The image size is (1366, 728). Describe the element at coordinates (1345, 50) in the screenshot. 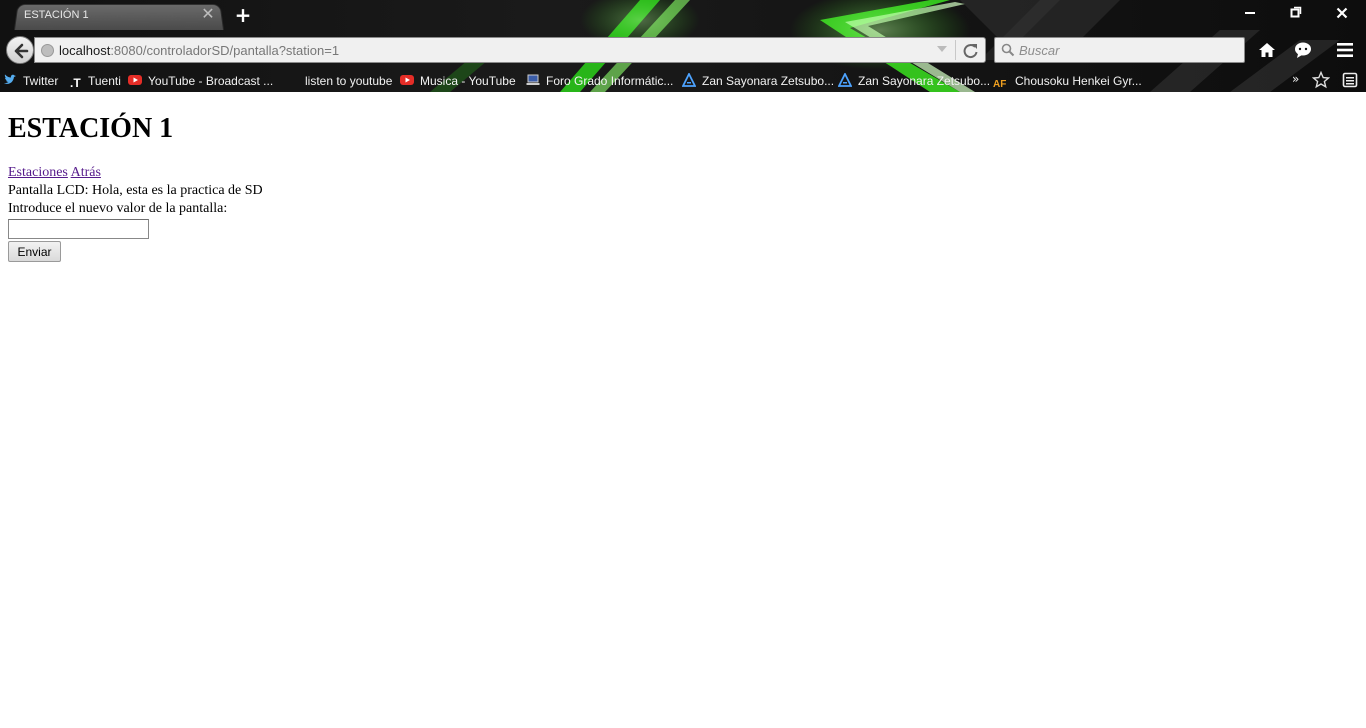

I see `menu-icon` at that location.